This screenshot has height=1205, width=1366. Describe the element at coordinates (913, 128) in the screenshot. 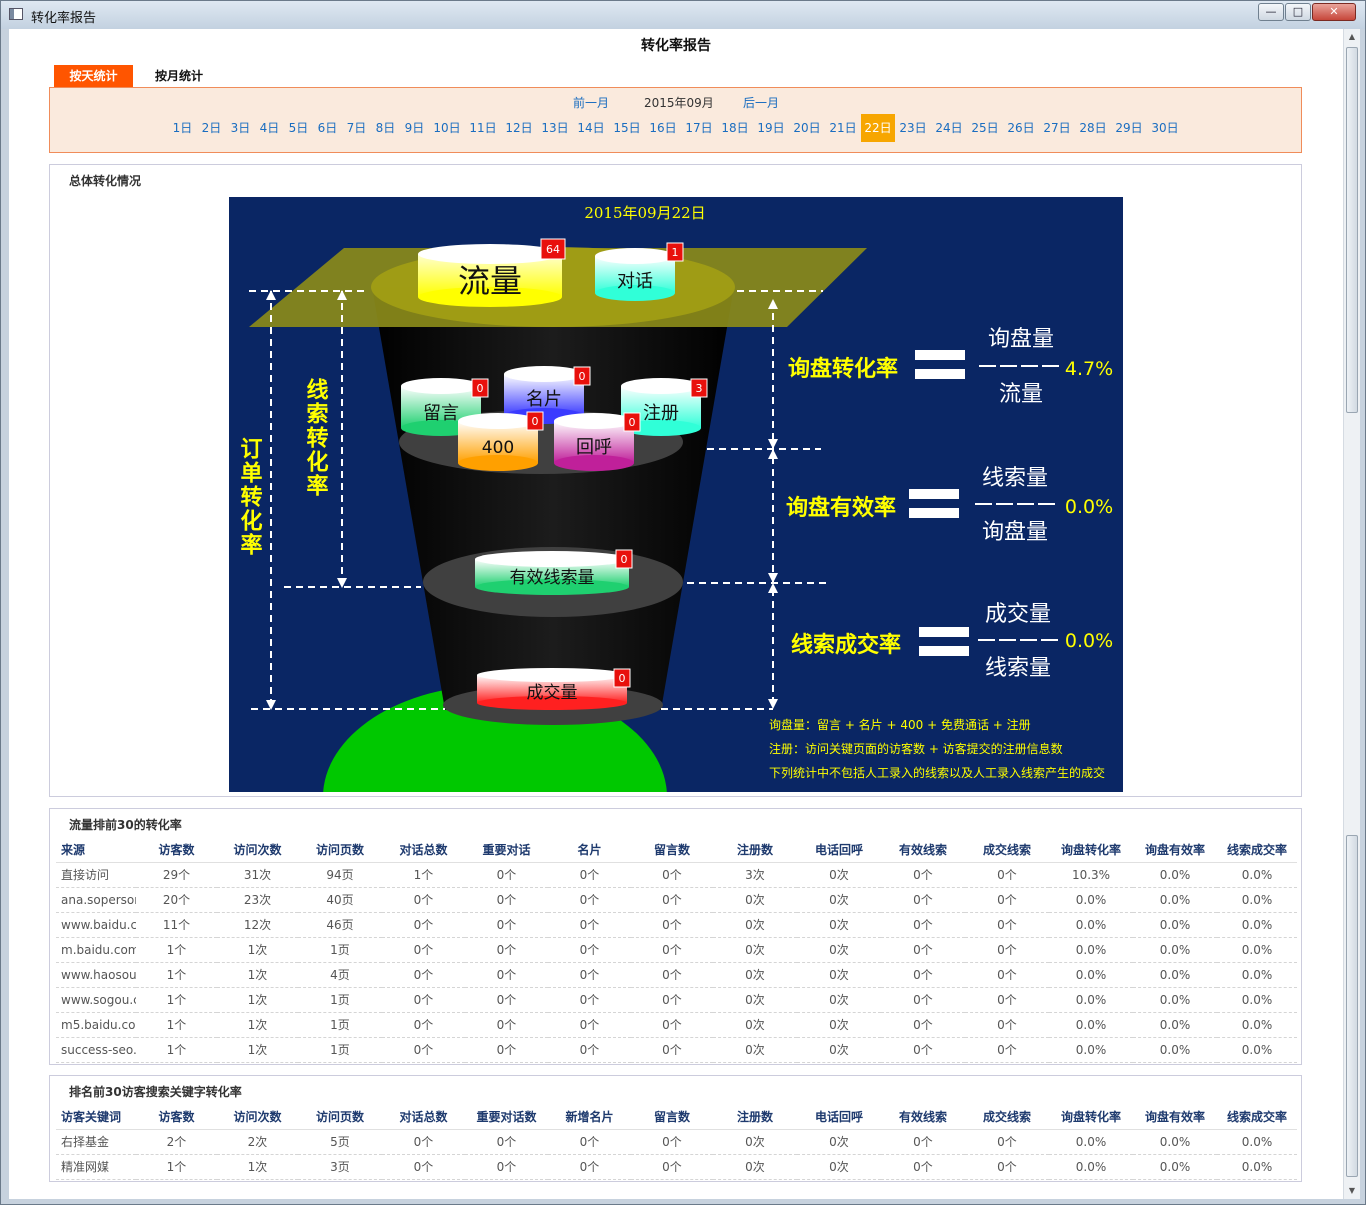

I see `day-link-23: 23日` at that location.